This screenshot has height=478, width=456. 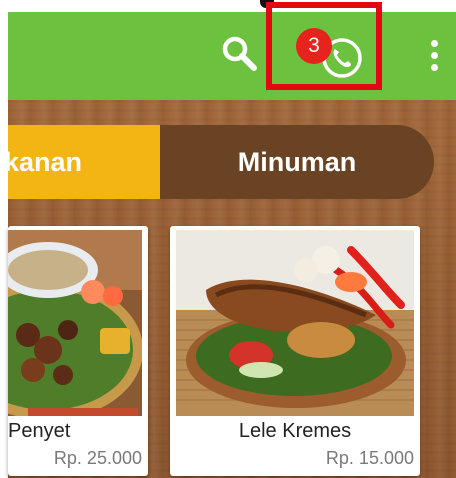 I want to click on menu-item-price: Rp. 15.000, so click(x=369, y=458).